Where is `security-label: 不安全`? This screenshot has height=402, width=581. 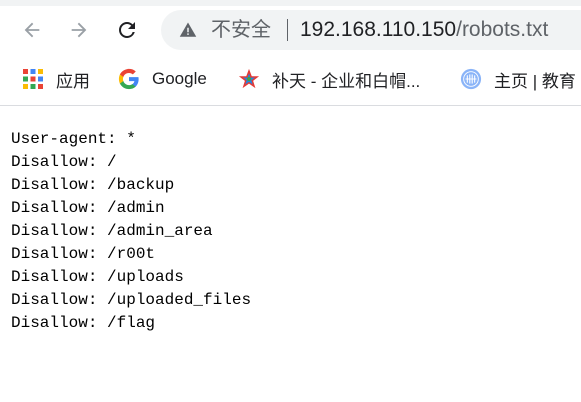
security-label: 不安全 is located at coordinates (241, 30).